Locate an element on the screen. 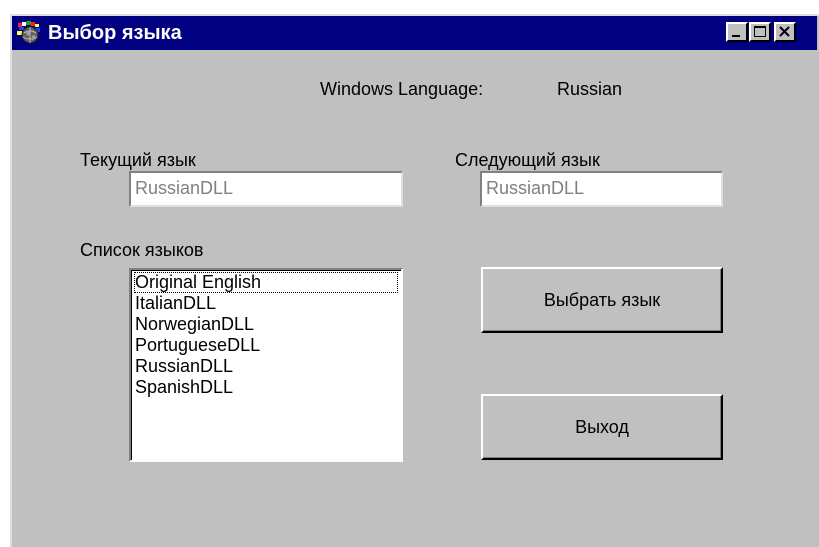  next-language-label: Следующий язык is located at coordinates (527, 160).